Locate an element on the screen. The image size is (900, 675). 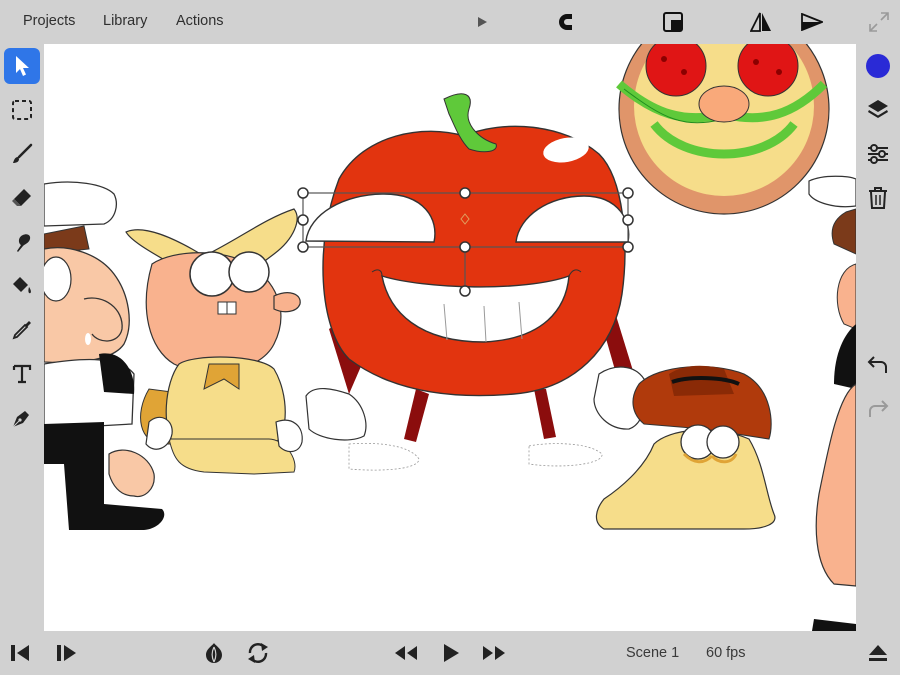
smudge-tool is located at coordinates (22, 242).